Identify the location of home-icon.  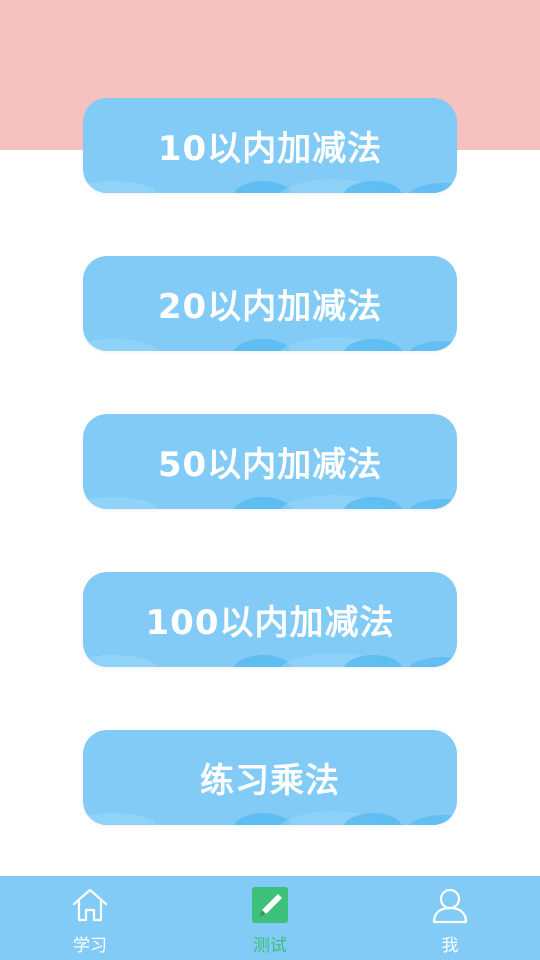
(90, 905).